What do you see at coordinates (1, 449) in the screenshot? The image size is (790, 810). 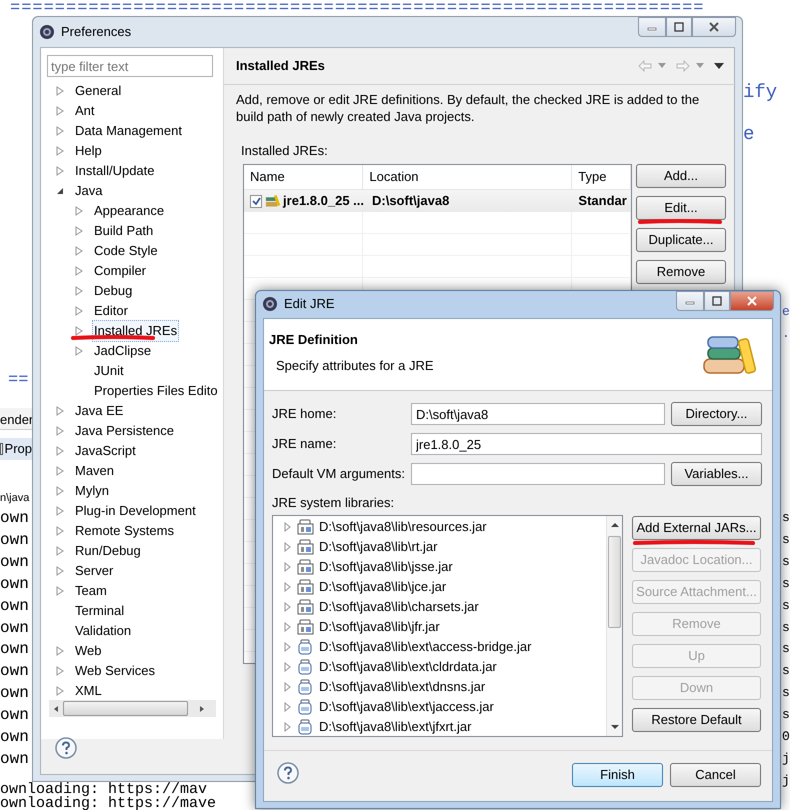 I see `view-icon` at bounding box center [1, 449].